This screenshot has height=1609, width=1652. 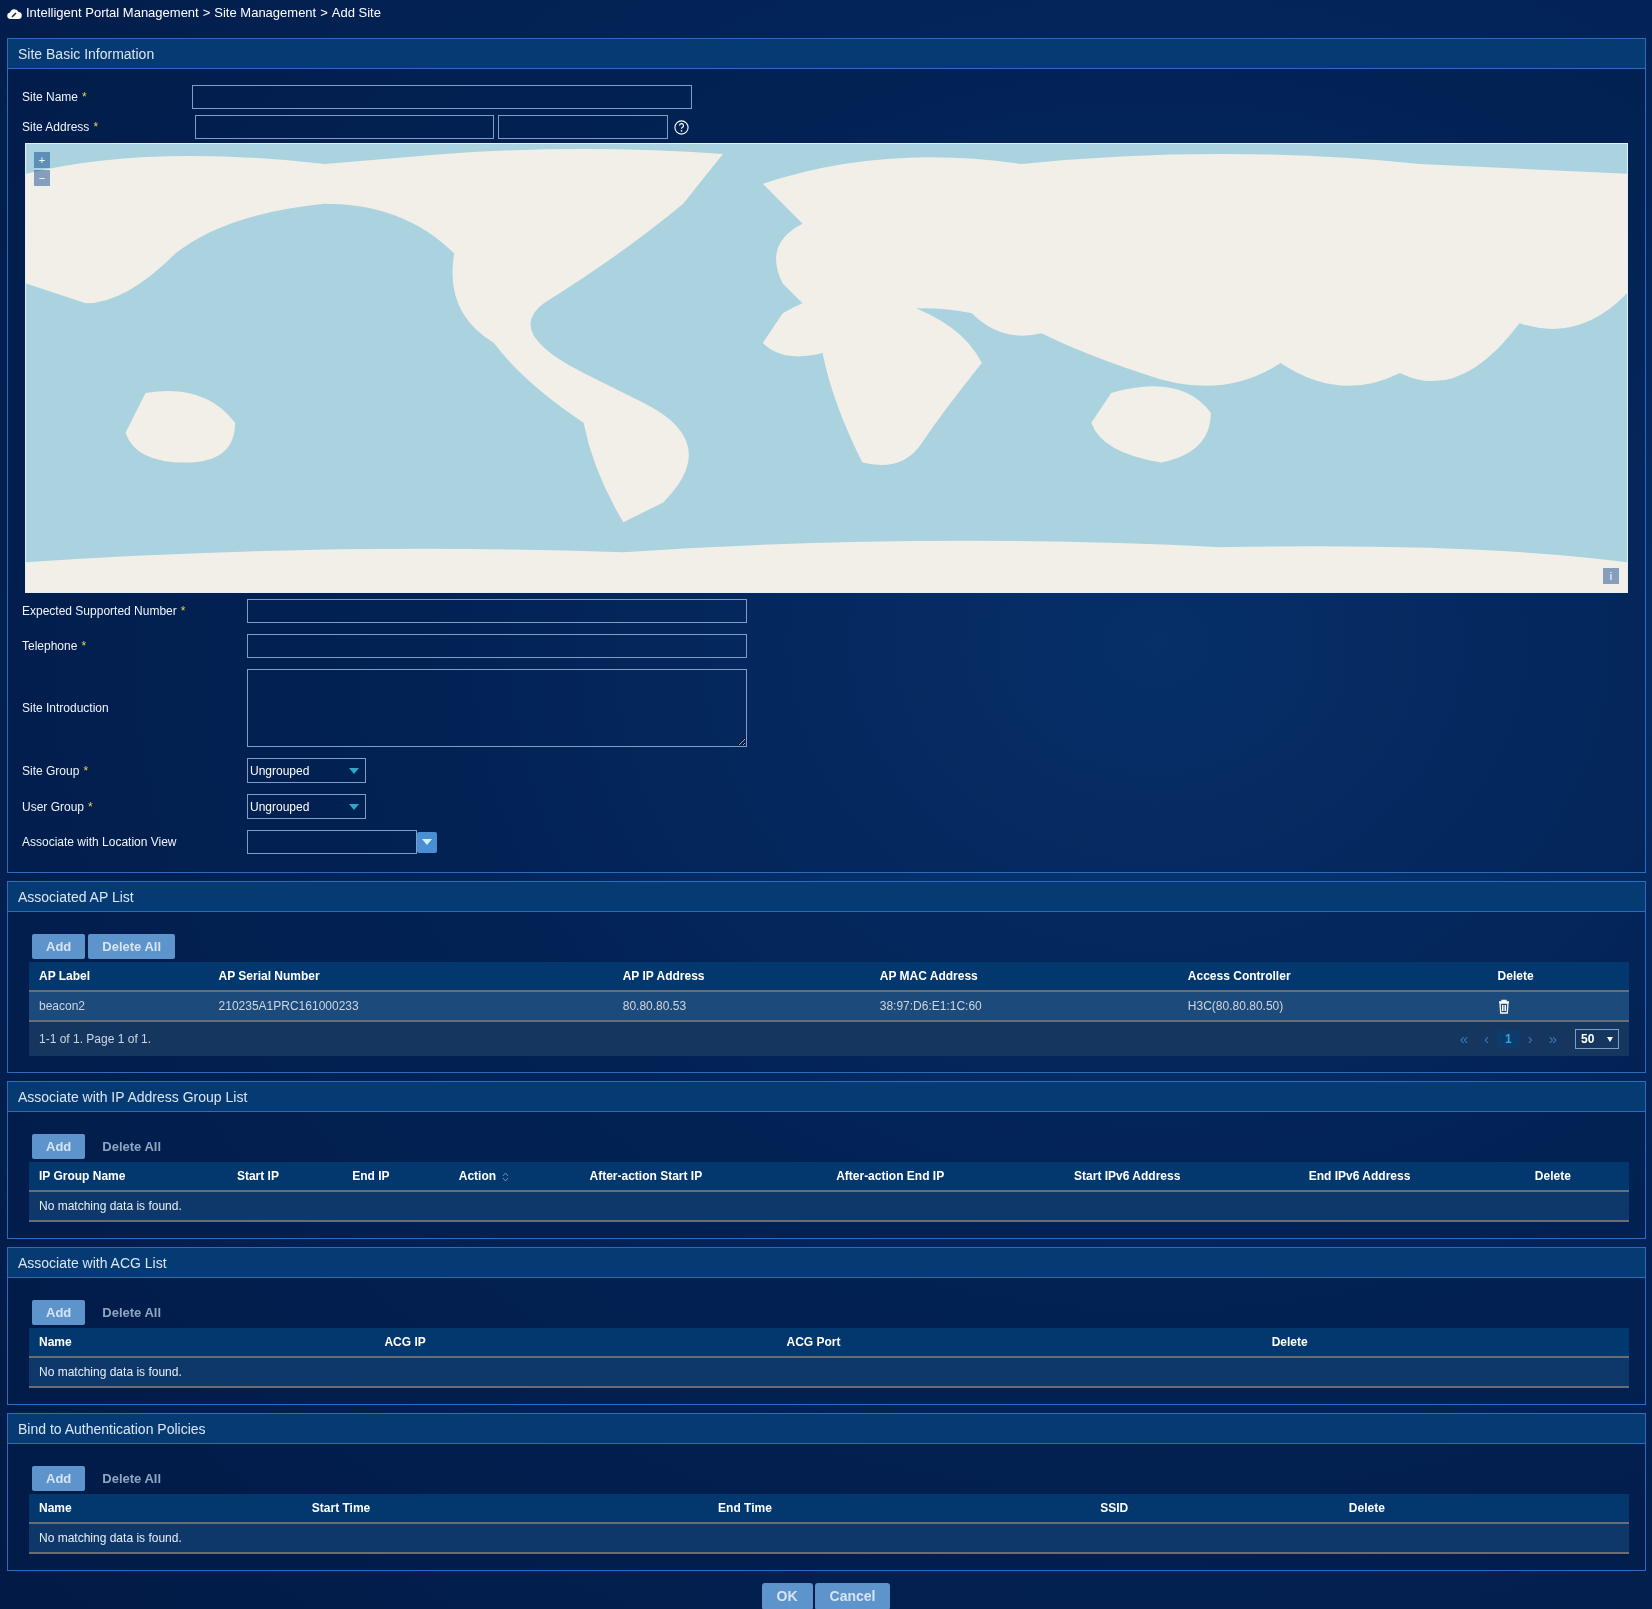 What do you see at coordinates (42, 178) in the screenshot?
I see `zoom-out-button: −` at bounding box center [42, 178].